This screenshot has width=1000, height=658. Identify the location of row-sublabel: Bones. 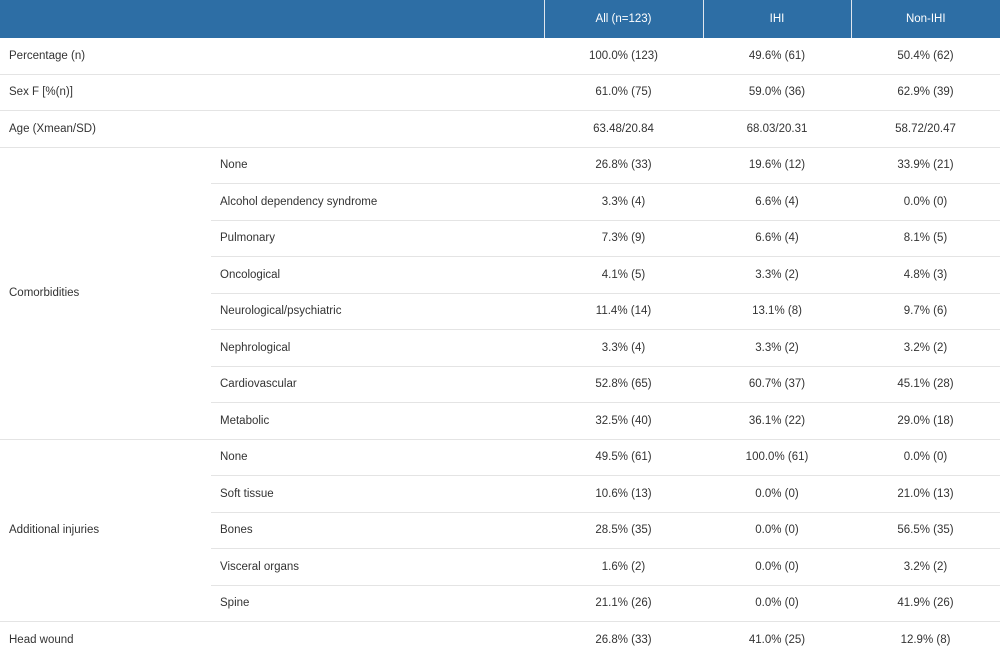
(377, 530).